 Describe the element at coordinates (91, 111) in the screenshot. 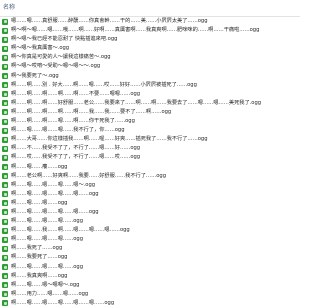

I see `file-name: 啊……啊……啊……啊……啊……我……我……要不了……啊……ogg` at that location.